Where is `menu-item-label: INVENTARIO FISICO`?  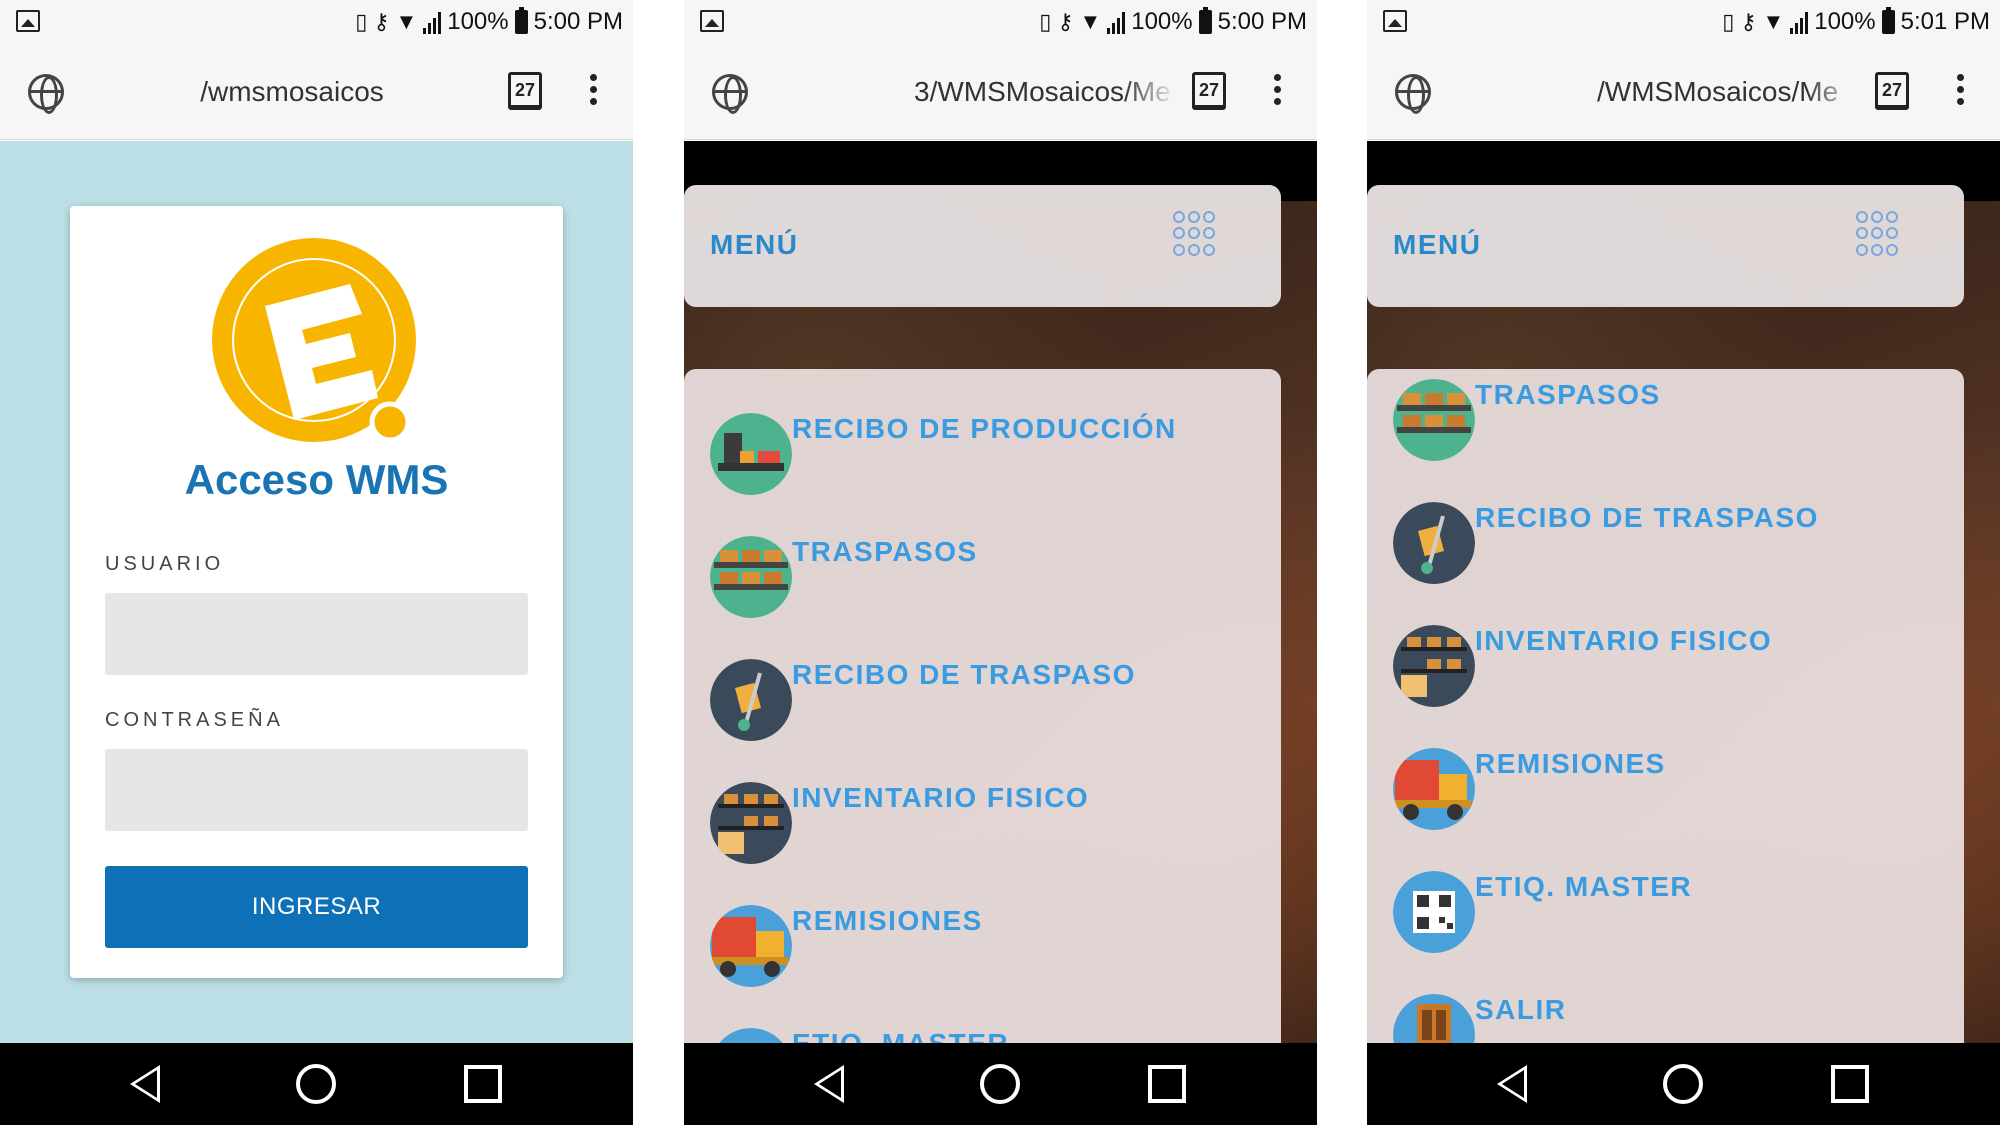 menu-item-label: INVENTARIO FISICO is located at coordinates (1624, 640).